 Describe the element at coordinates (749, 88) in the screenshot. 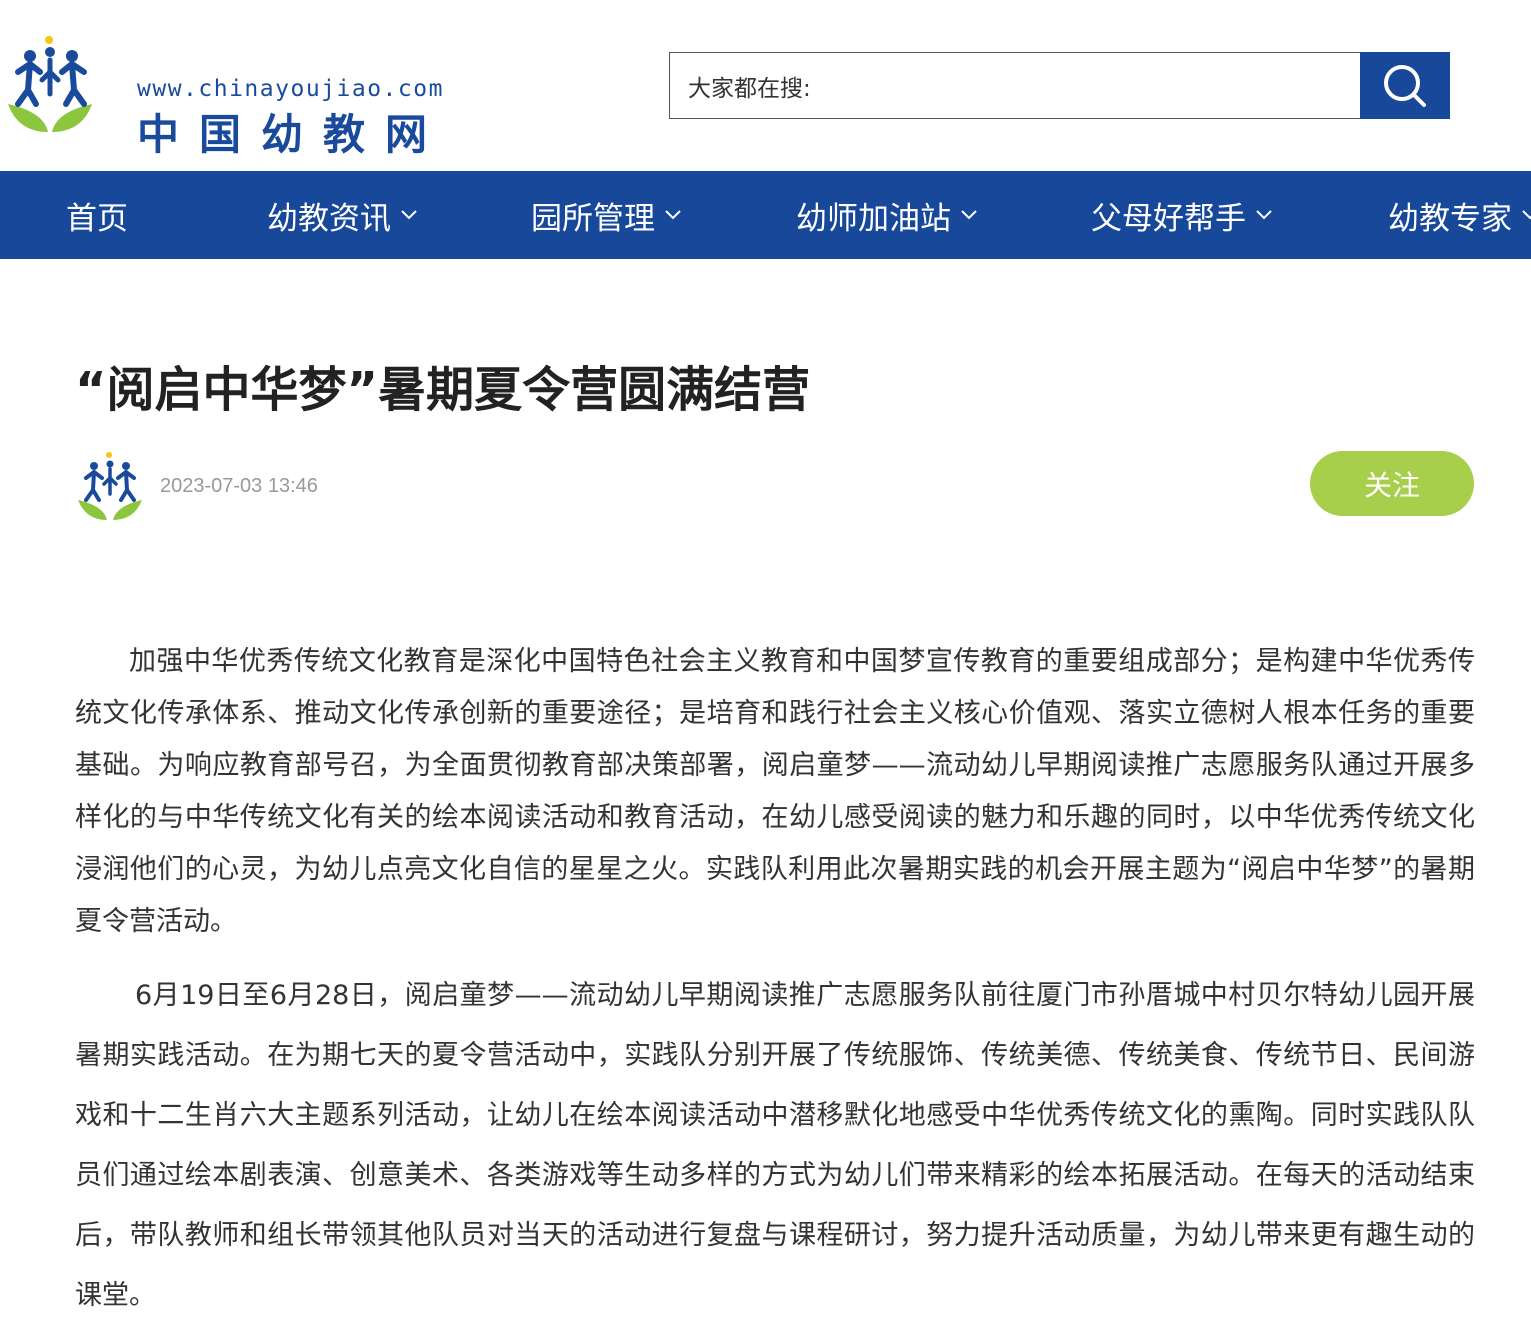

I see `search-placeholder: 大家都在搜:` at that location.